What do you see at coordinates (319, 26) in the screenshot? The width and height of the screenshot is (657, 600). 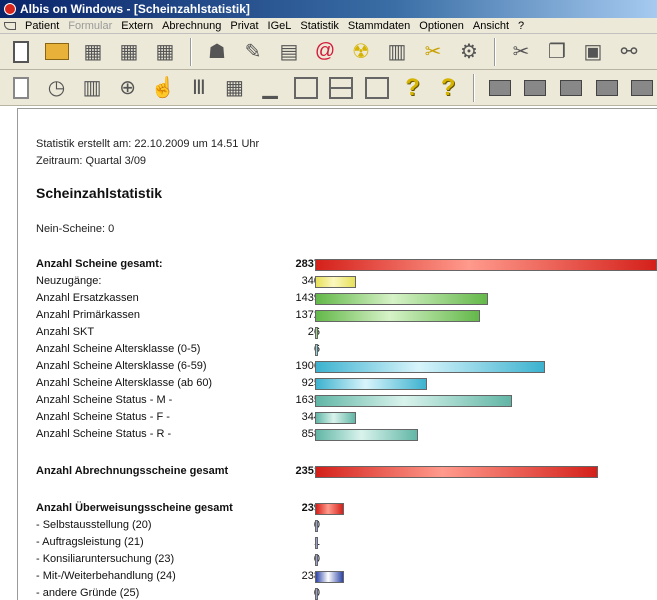 I see `menu-statistik: Statistik` at bounding box center [319, 26].